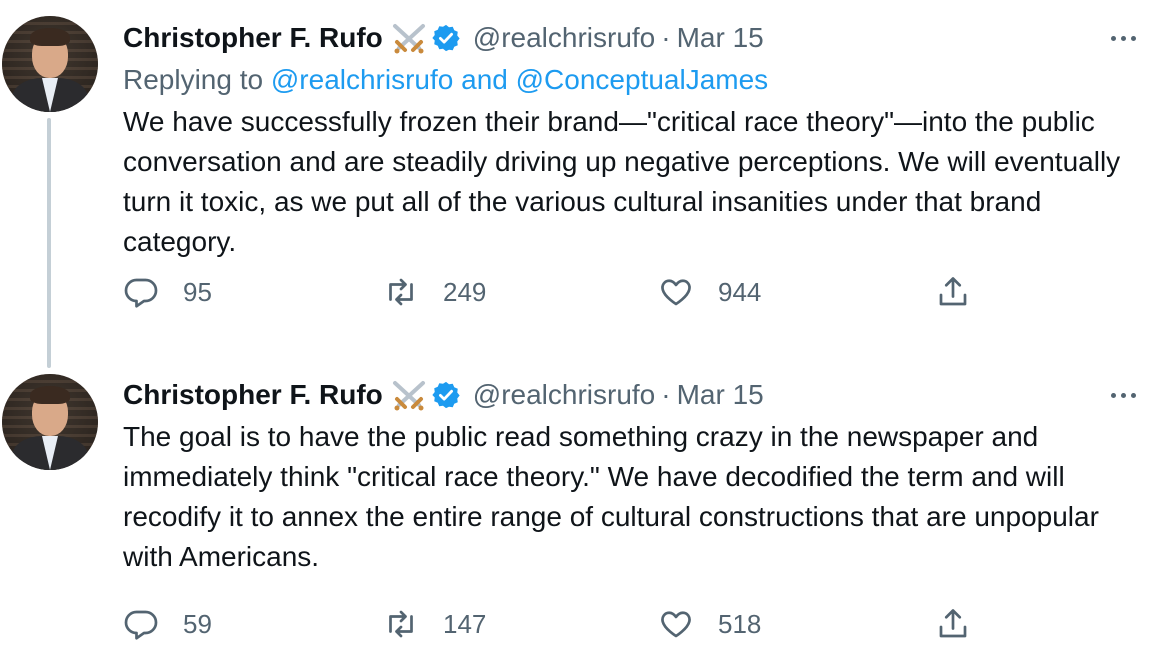  I want to click on replying-to-mentions: @realchrisrufo and @ConceptualJames, so click(519, 79).